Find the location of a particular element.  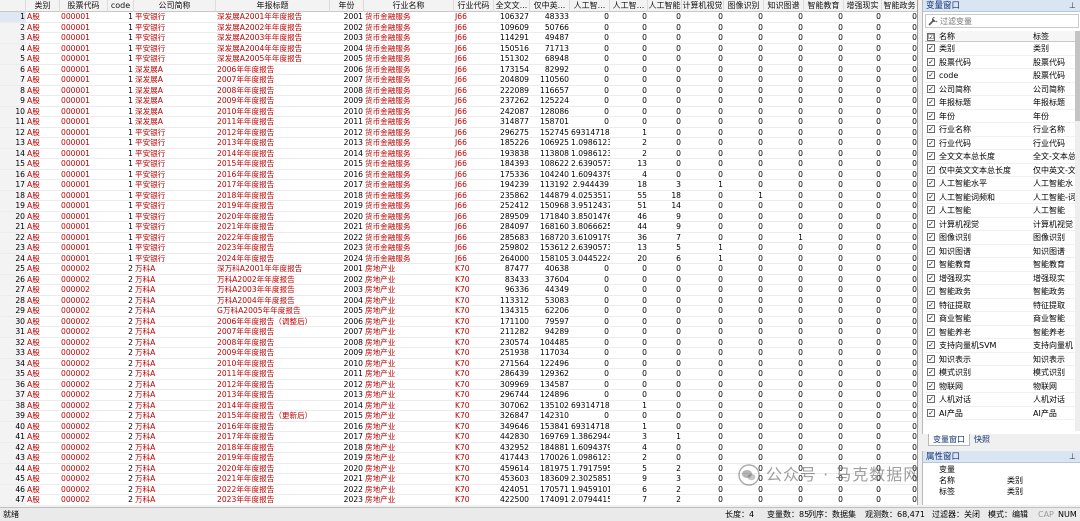

cell-name: 万科A is located at coordinates (175, 364).